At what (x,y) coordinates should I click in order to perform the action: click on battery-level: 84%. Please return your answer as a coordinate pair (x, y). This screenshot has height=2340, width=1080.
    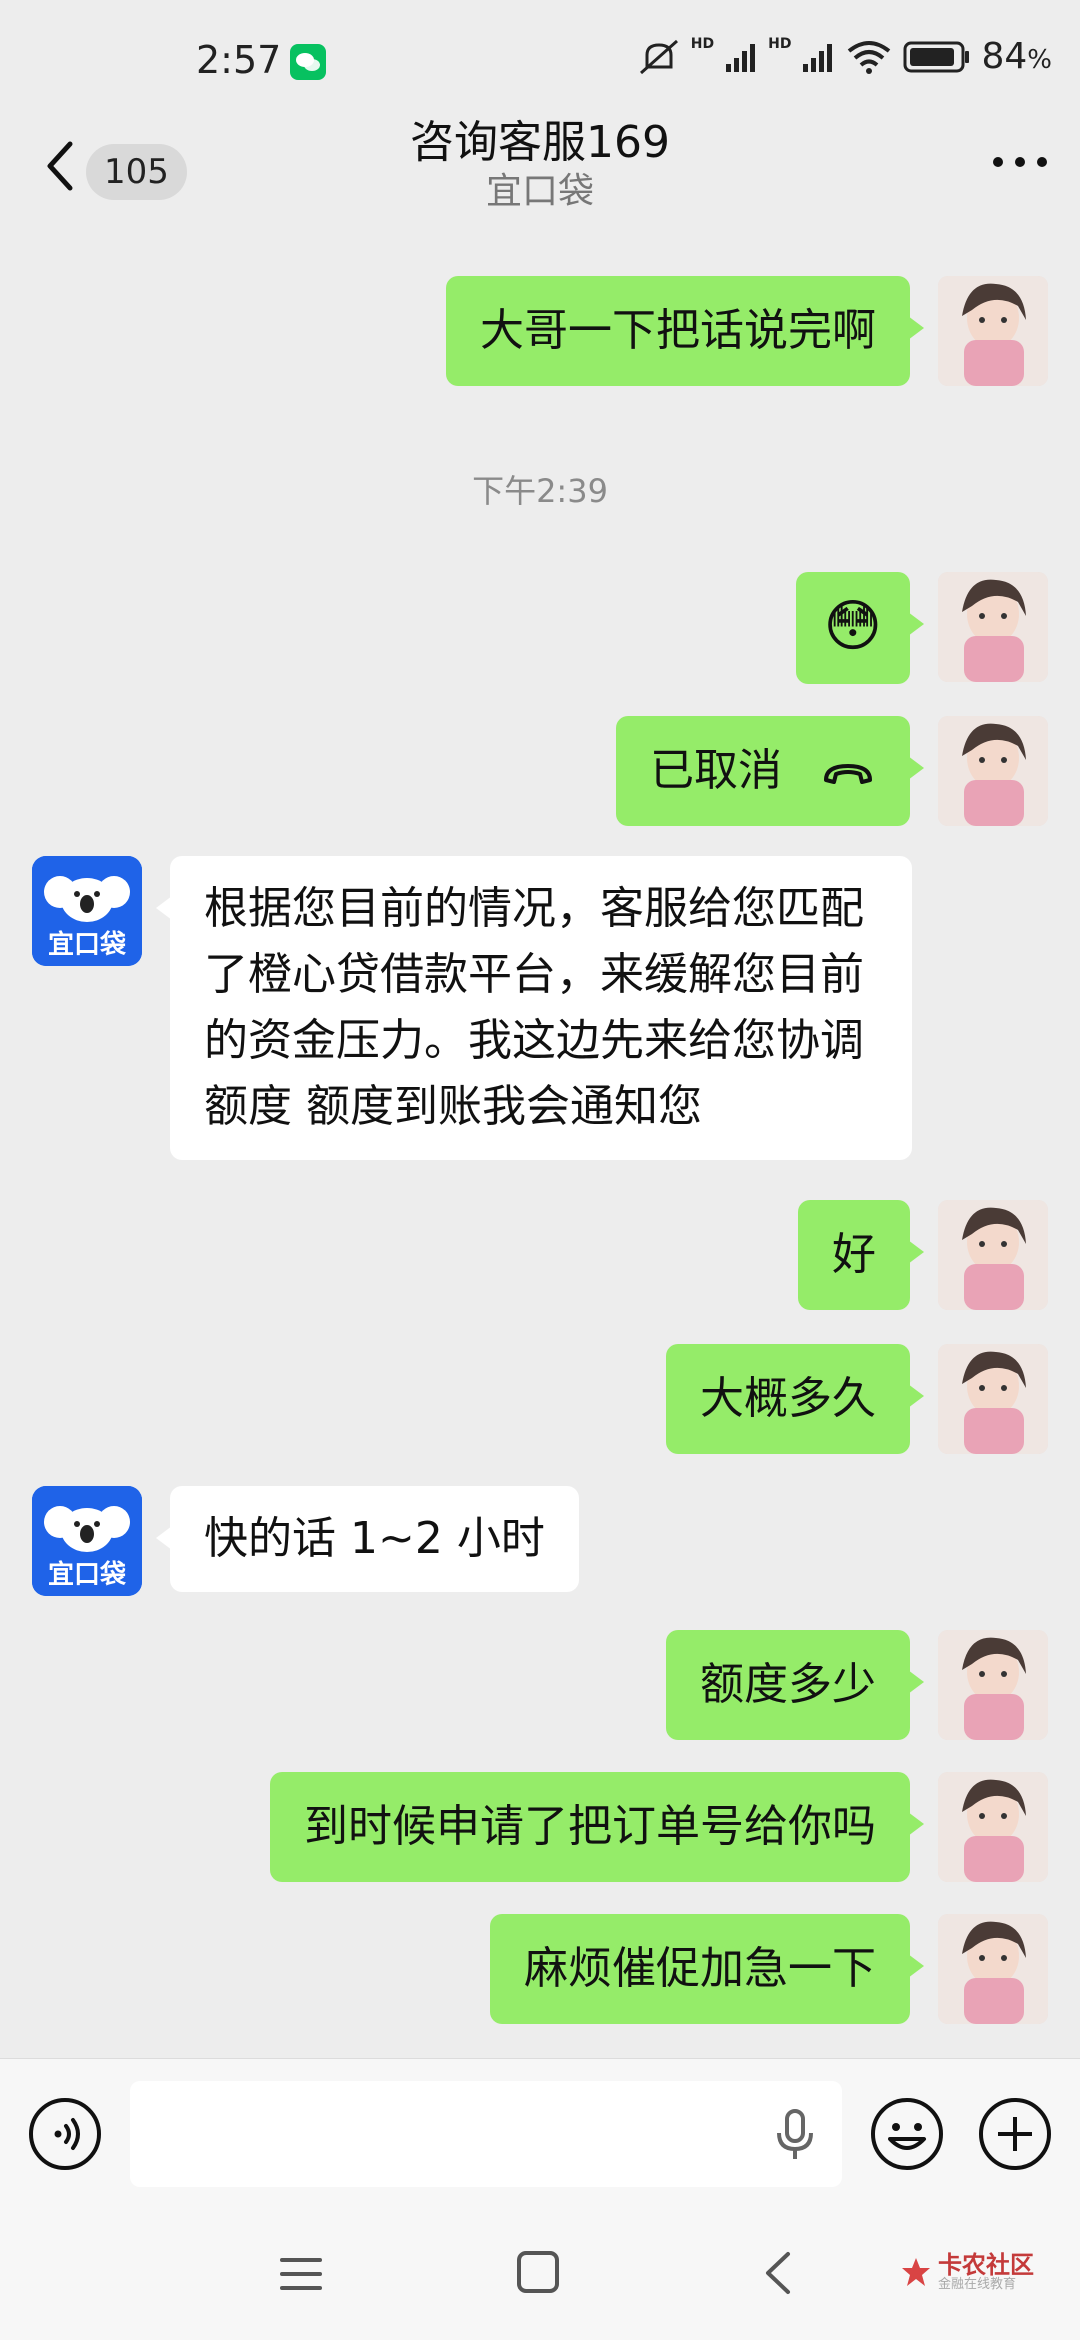
    Looking at the image, I should click on (1016, 56).